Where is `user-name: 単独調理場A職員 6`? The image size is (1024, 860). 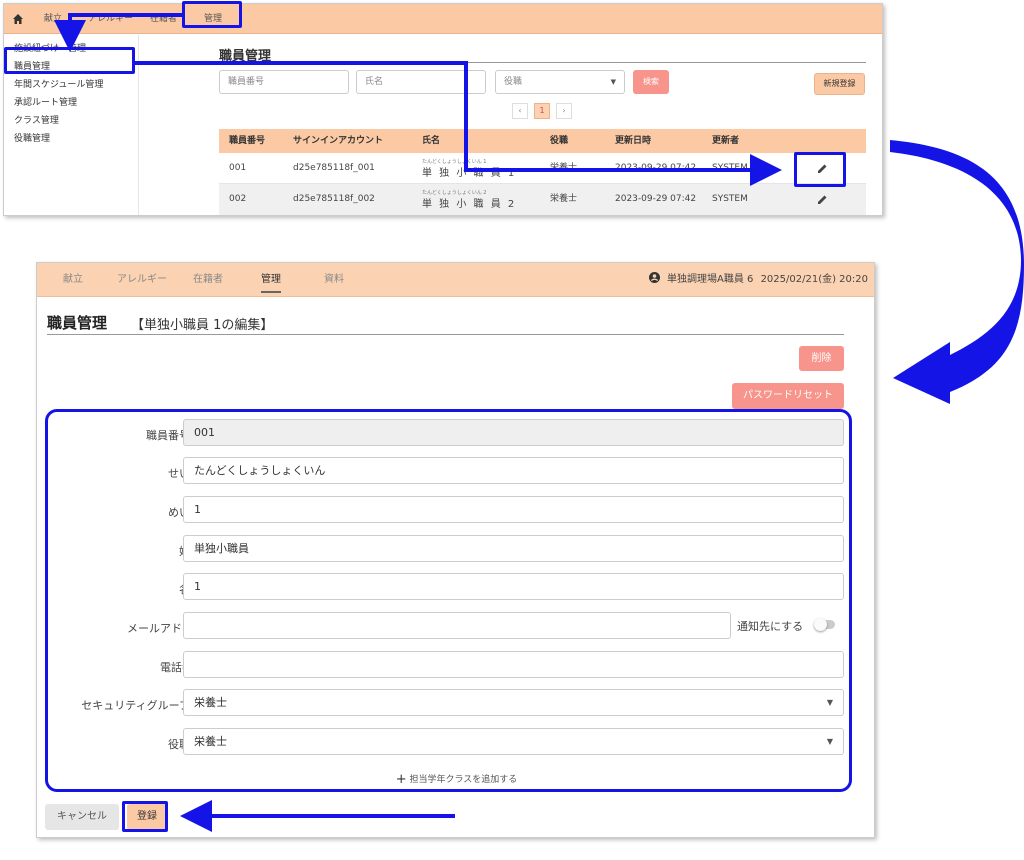
user-name: 単独調理場A職員 6 is located at coordinates (710, 279).